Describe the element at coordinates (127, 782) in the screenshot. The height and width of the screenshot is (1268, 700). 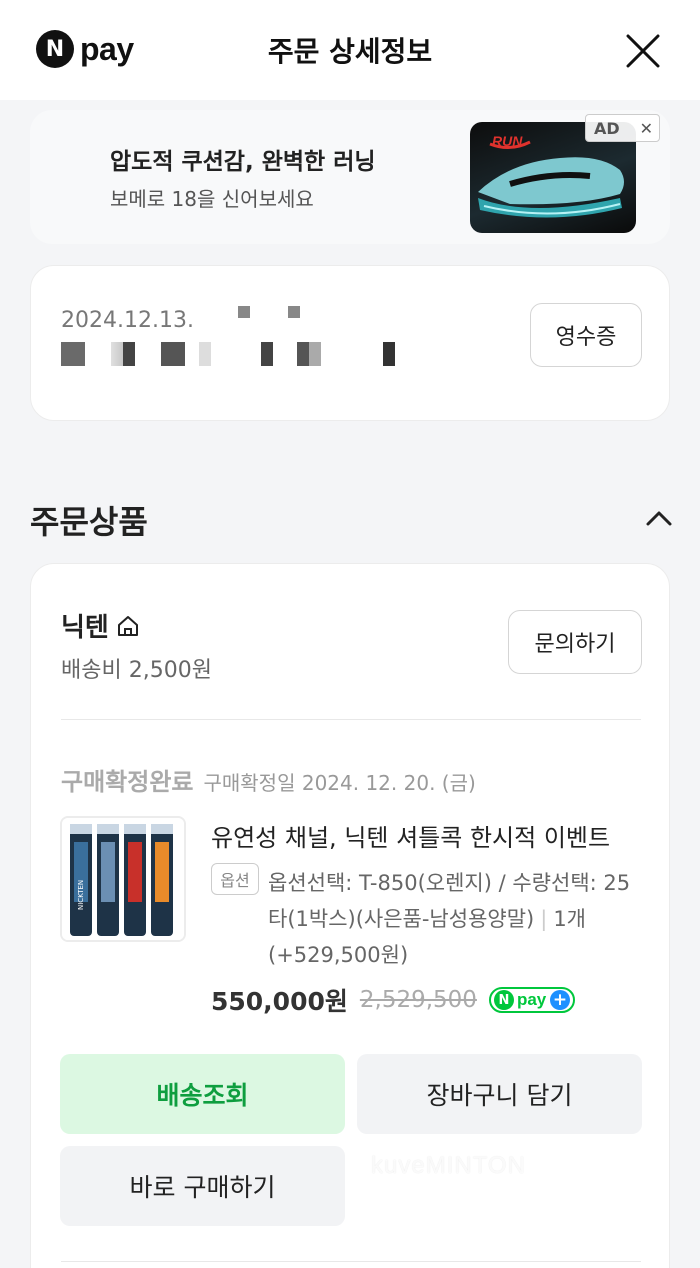
I see `status-label: 구매확정완료` at that location.